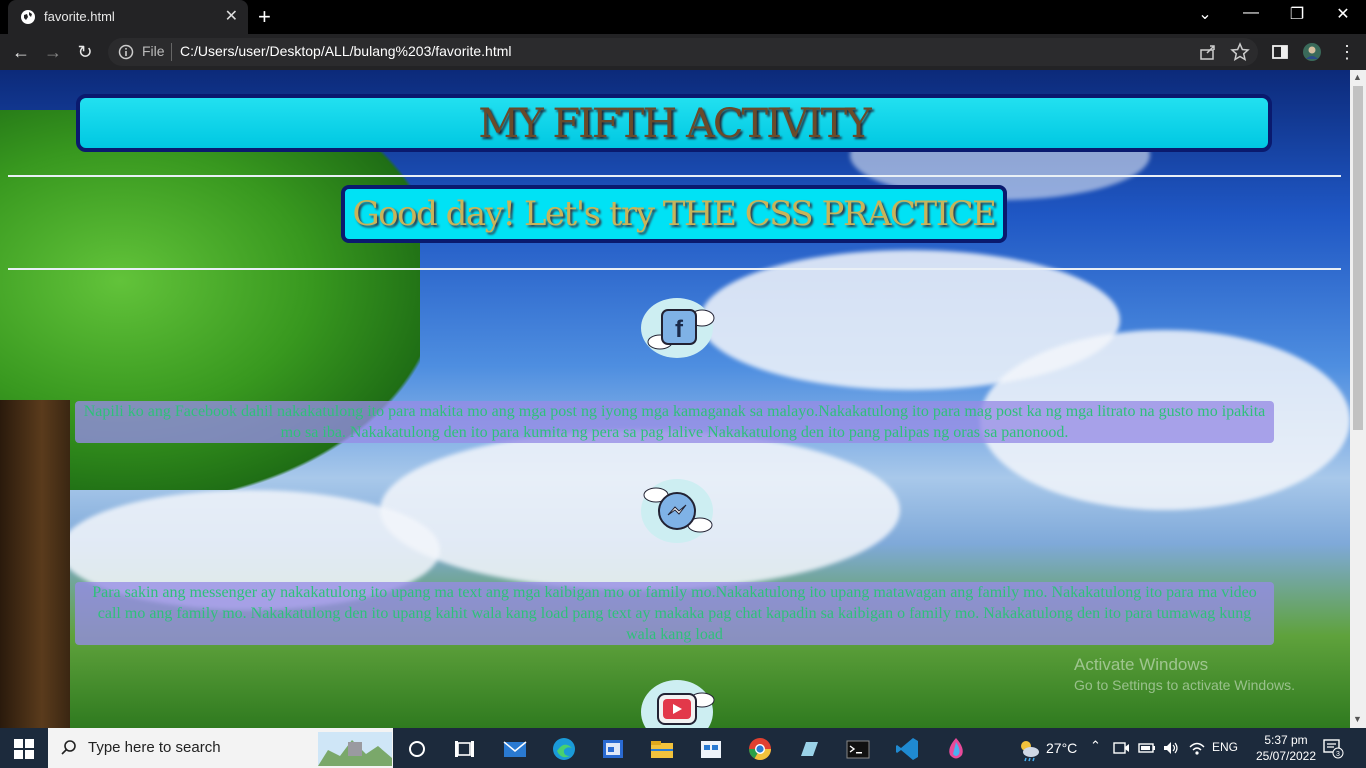  I want to click on taskbar-clock: 5:37 pm 25/07/2022, so click(1286, 748).